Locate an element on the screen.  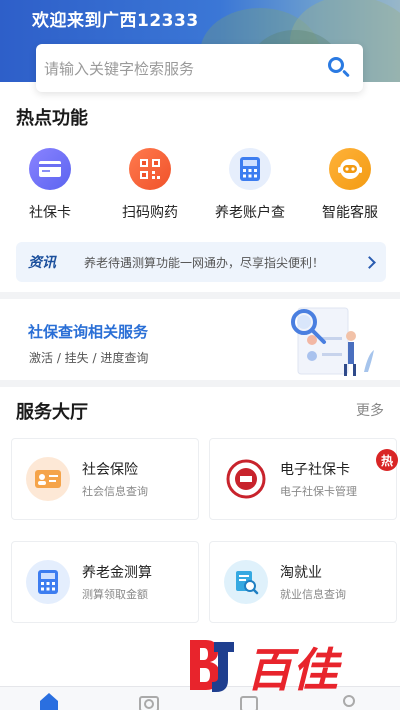
document-search-illustration is located at coordinates (332, 341).